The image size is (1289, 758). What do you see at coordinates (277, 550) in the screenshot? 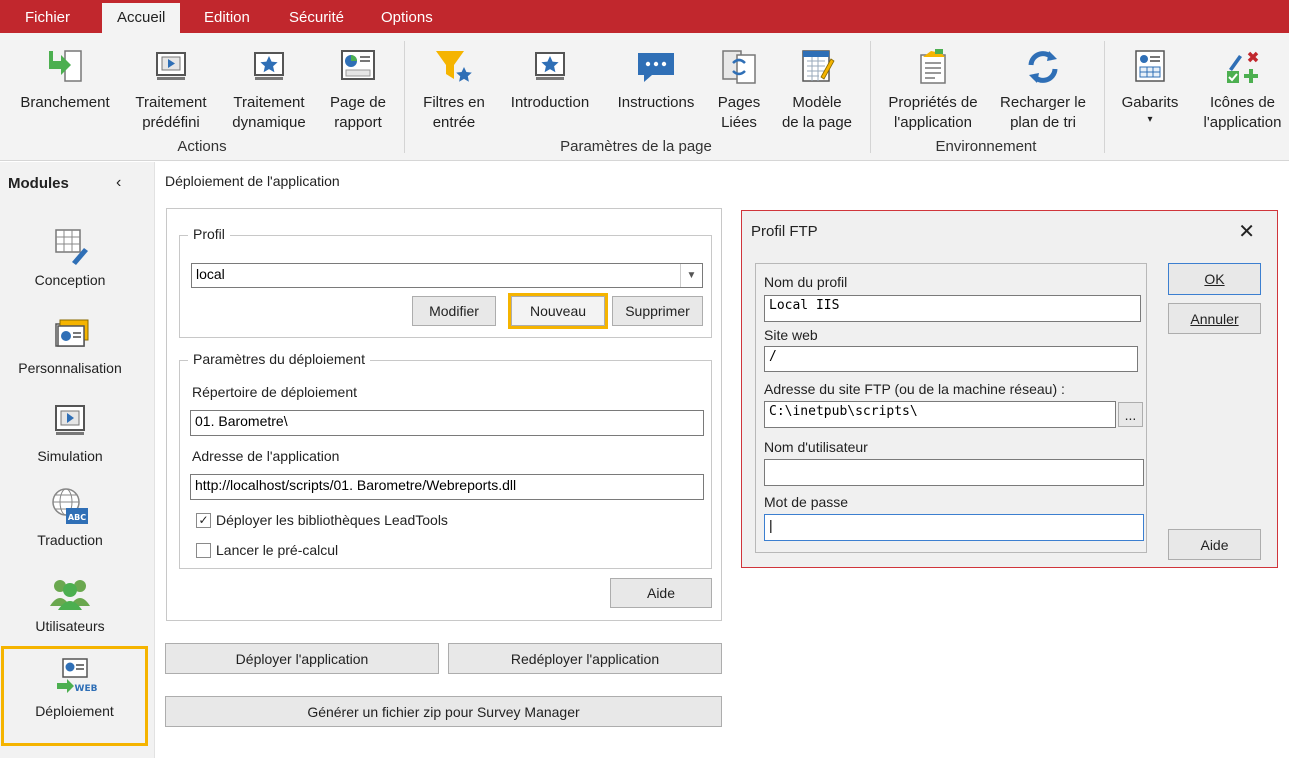
I see `precalcul-label: Lancer le pré-calcul` at bounding box center [277, 550].